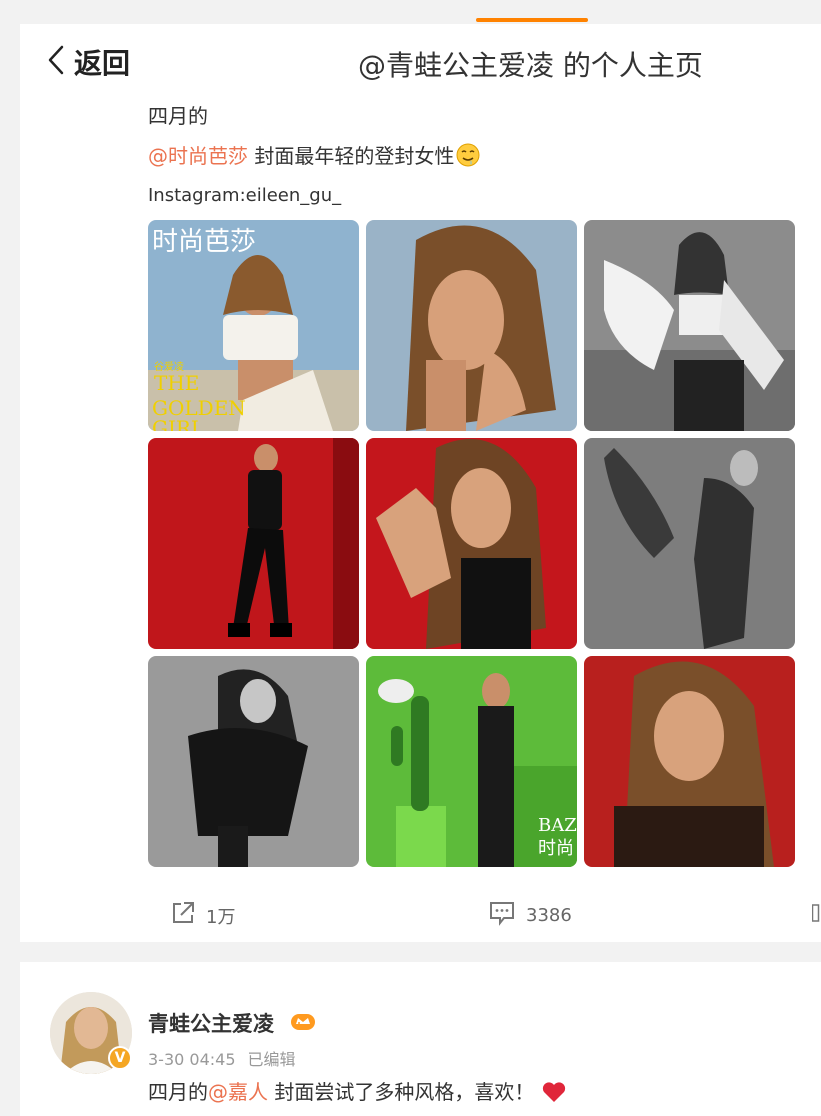  What do you see at coordinates (176, 383) in the screenshot?
I see `cover-the: THE` at bounding box center [176, 383].